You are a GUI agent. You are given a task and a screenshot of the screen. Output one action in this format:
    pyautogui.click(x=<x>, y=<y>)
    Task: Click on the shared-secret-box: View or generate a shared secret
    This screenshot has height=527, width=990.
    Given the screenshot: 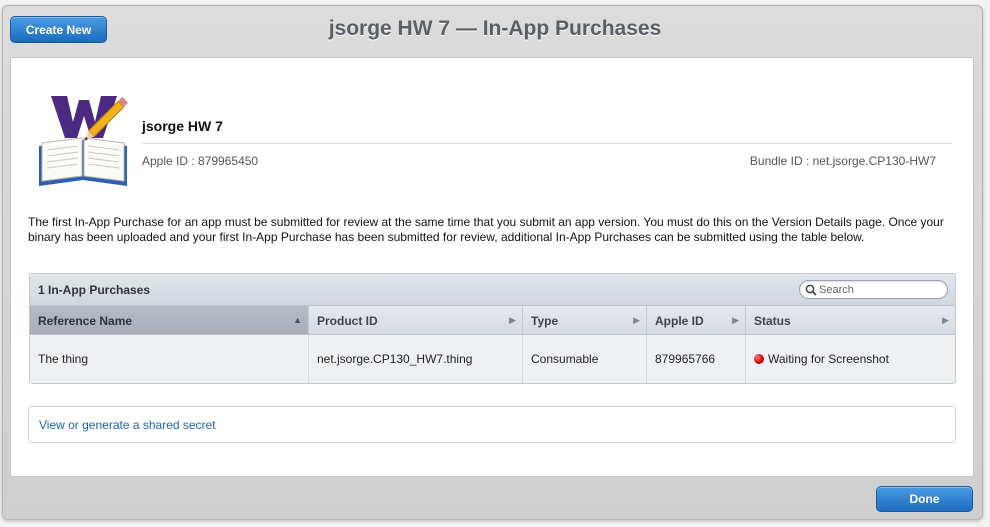 What is the action you would take?
    pyautogui.click(x=492, y=424)
    